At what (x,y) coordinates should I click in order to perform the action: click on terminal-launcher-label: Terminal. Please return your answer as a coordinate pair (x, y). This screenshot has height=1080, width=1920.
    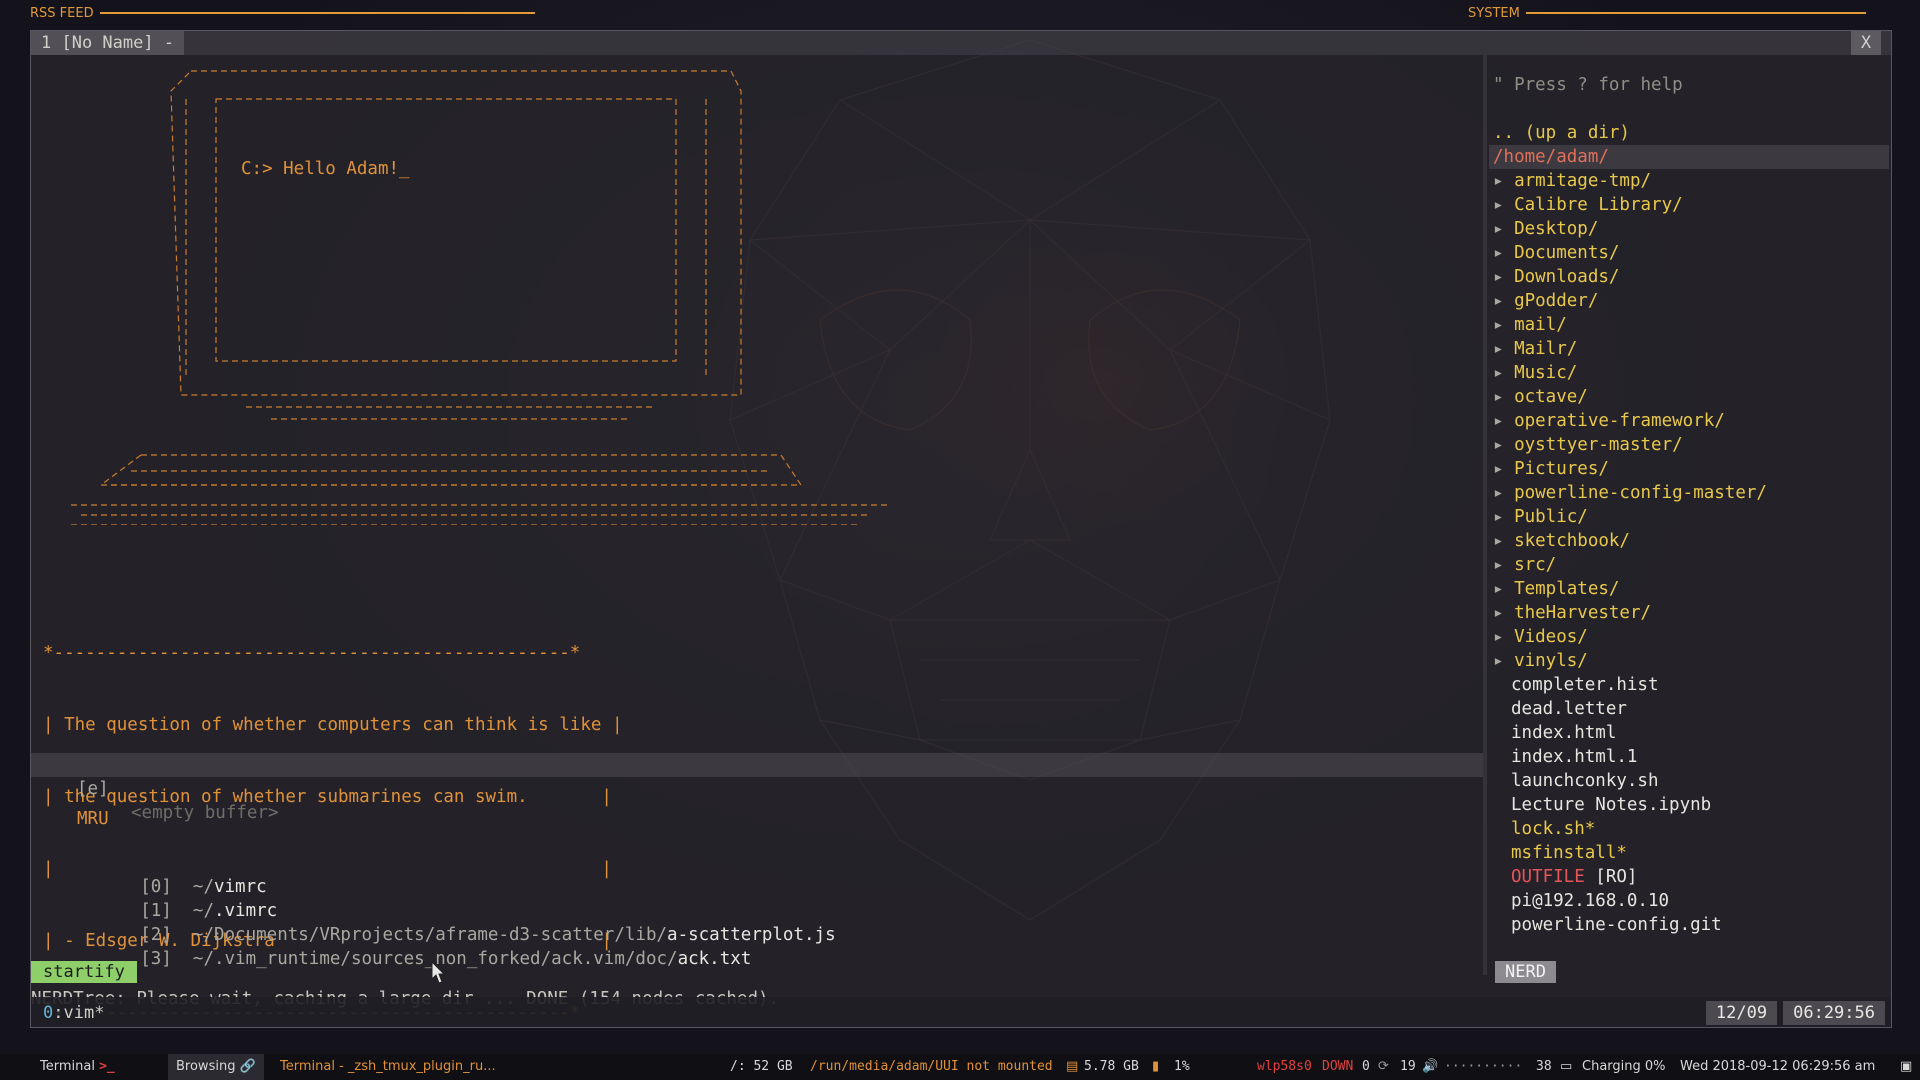
    Looking at the image, I should click on (67, 1066).